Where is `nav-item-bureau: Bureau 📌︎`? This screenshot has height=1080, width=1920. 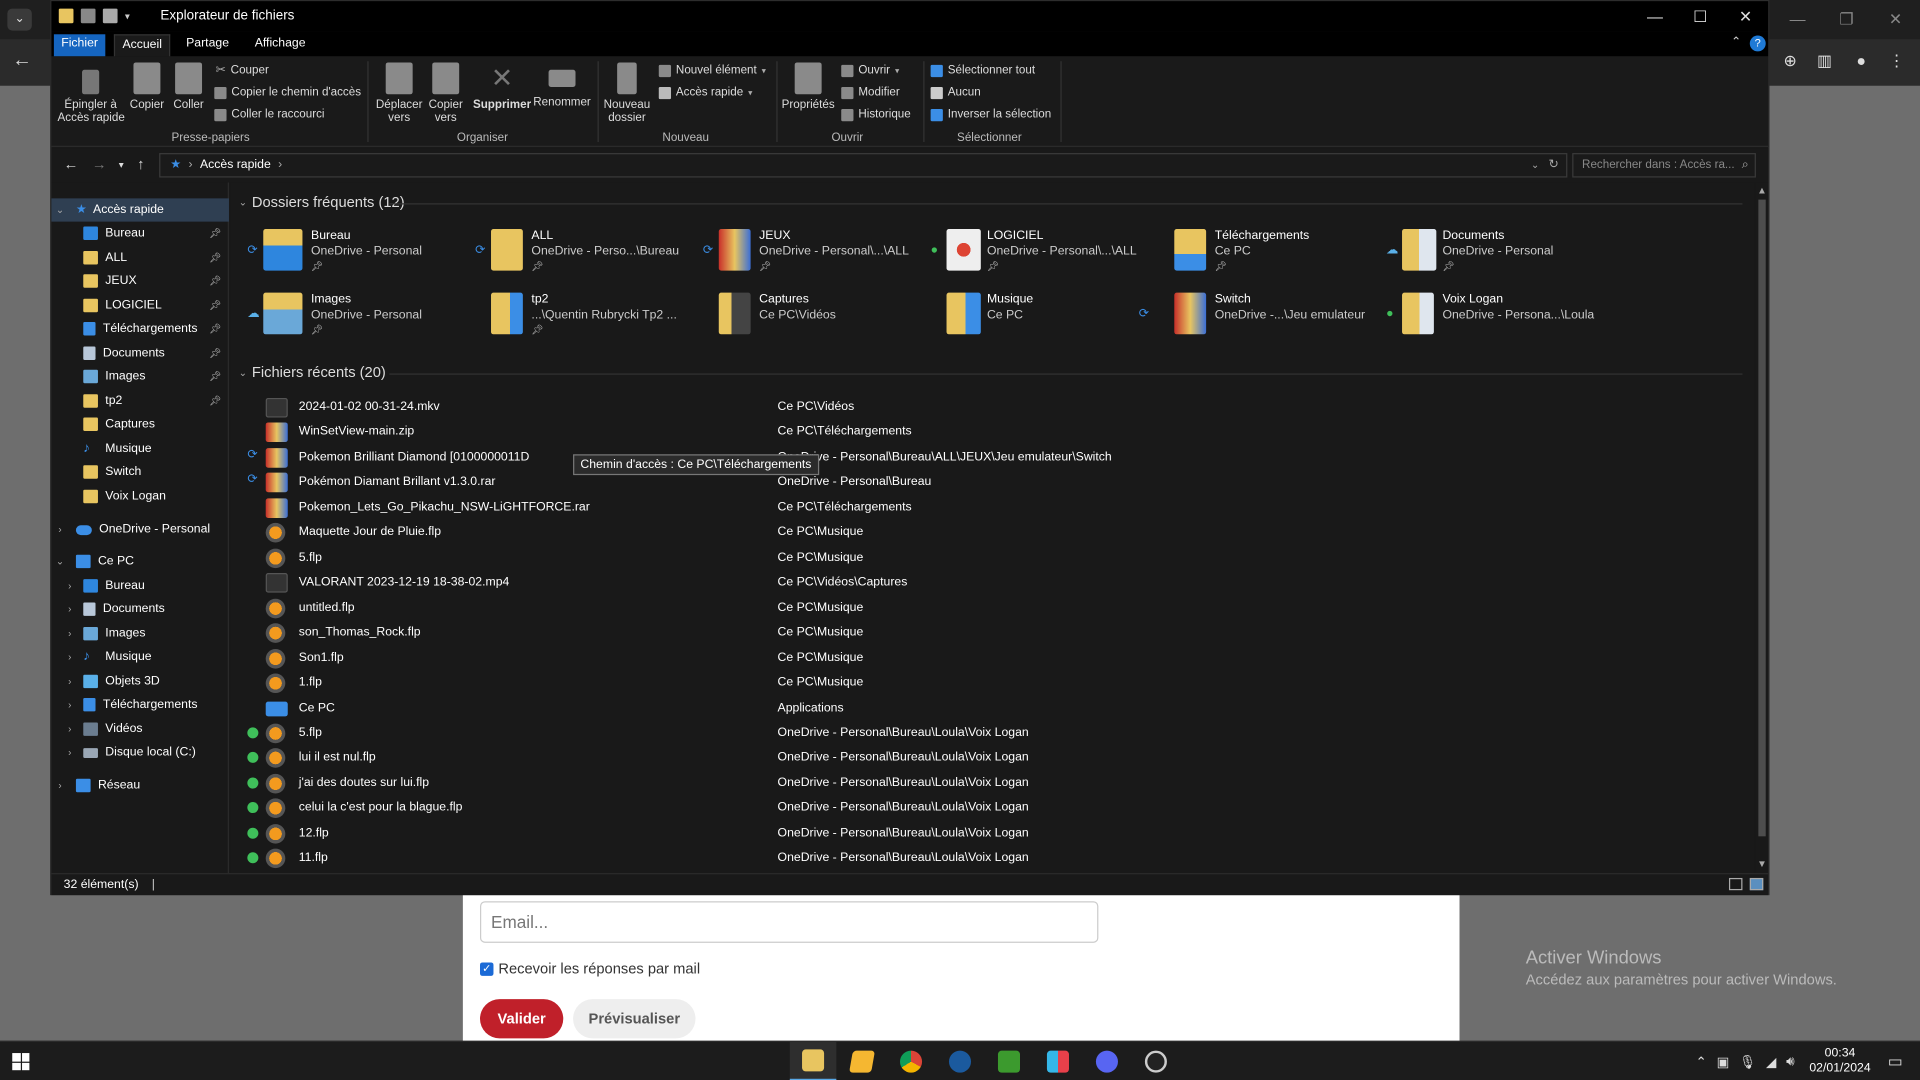
nav-item-bureau: Bureau 📌︎ is located at coordinates (140, 233).